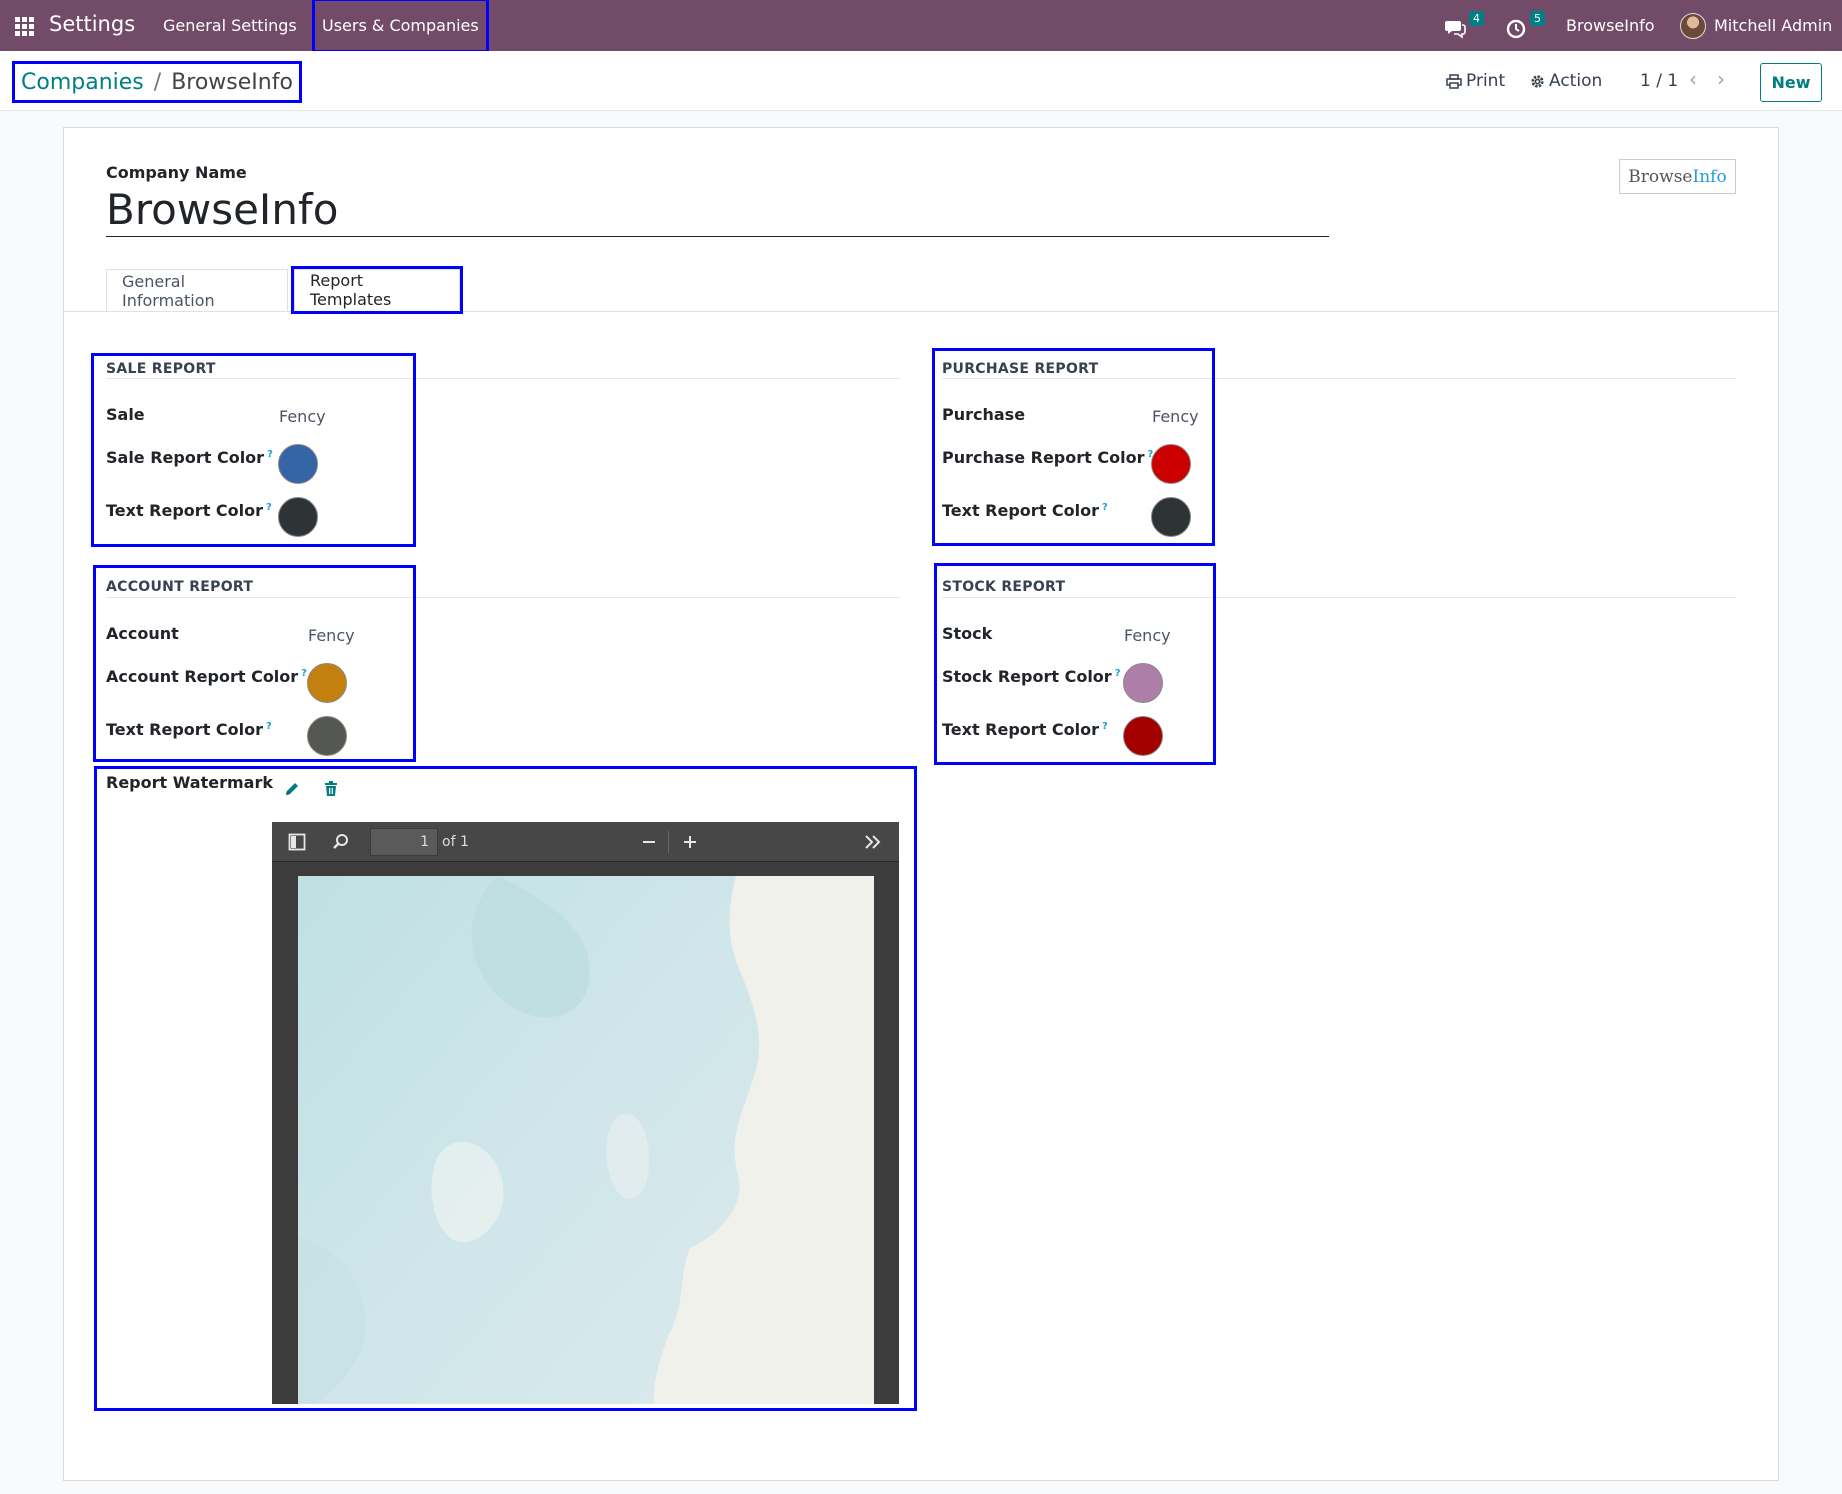  Describe the element at coordinates (1537, 18) in the screenshot. I see `activities-count-badge: 5` at that location.